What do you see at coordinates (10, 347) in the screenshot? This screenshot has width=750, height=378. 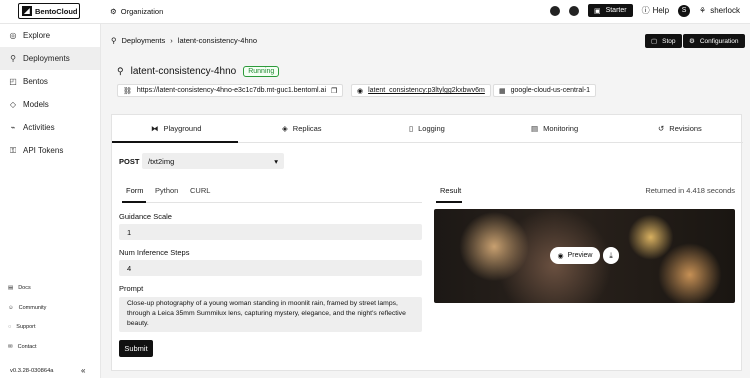 I see `contact-icon: ✉` at bounding box center [10, 347].